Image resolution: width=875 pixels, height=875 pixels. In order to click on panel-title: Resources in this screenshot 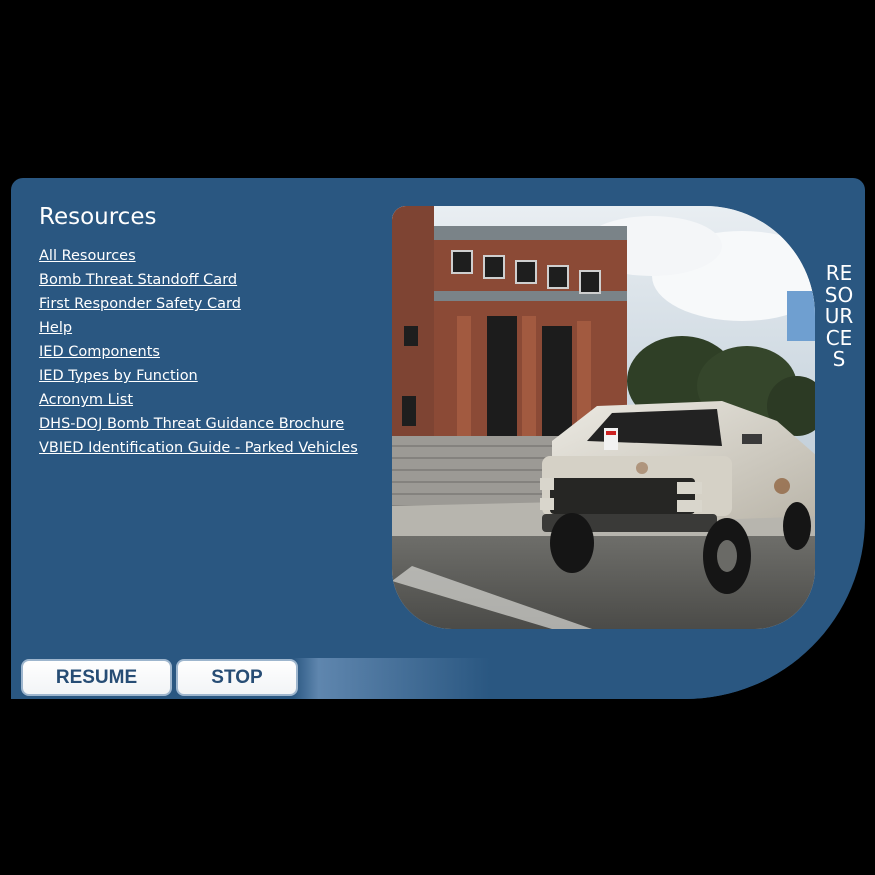, I will do `click(98, 217)`.